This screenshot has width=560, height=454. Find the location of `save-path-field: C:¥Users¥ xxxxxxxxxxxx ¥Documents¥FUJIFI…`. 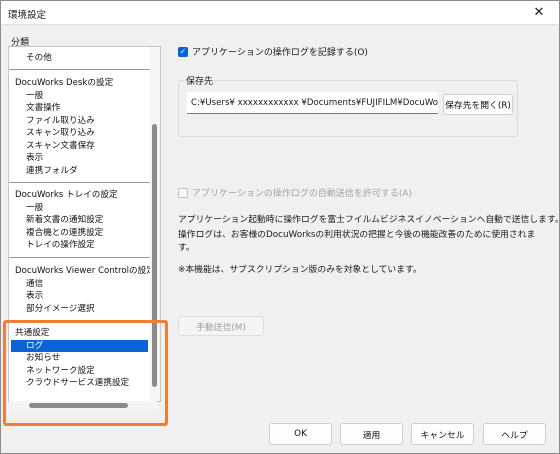

save-path-field: C:¥Users¥ xxxxxxxxxxxx ¥Documents¥FUJIFI… is located at coordinates (312, 103).